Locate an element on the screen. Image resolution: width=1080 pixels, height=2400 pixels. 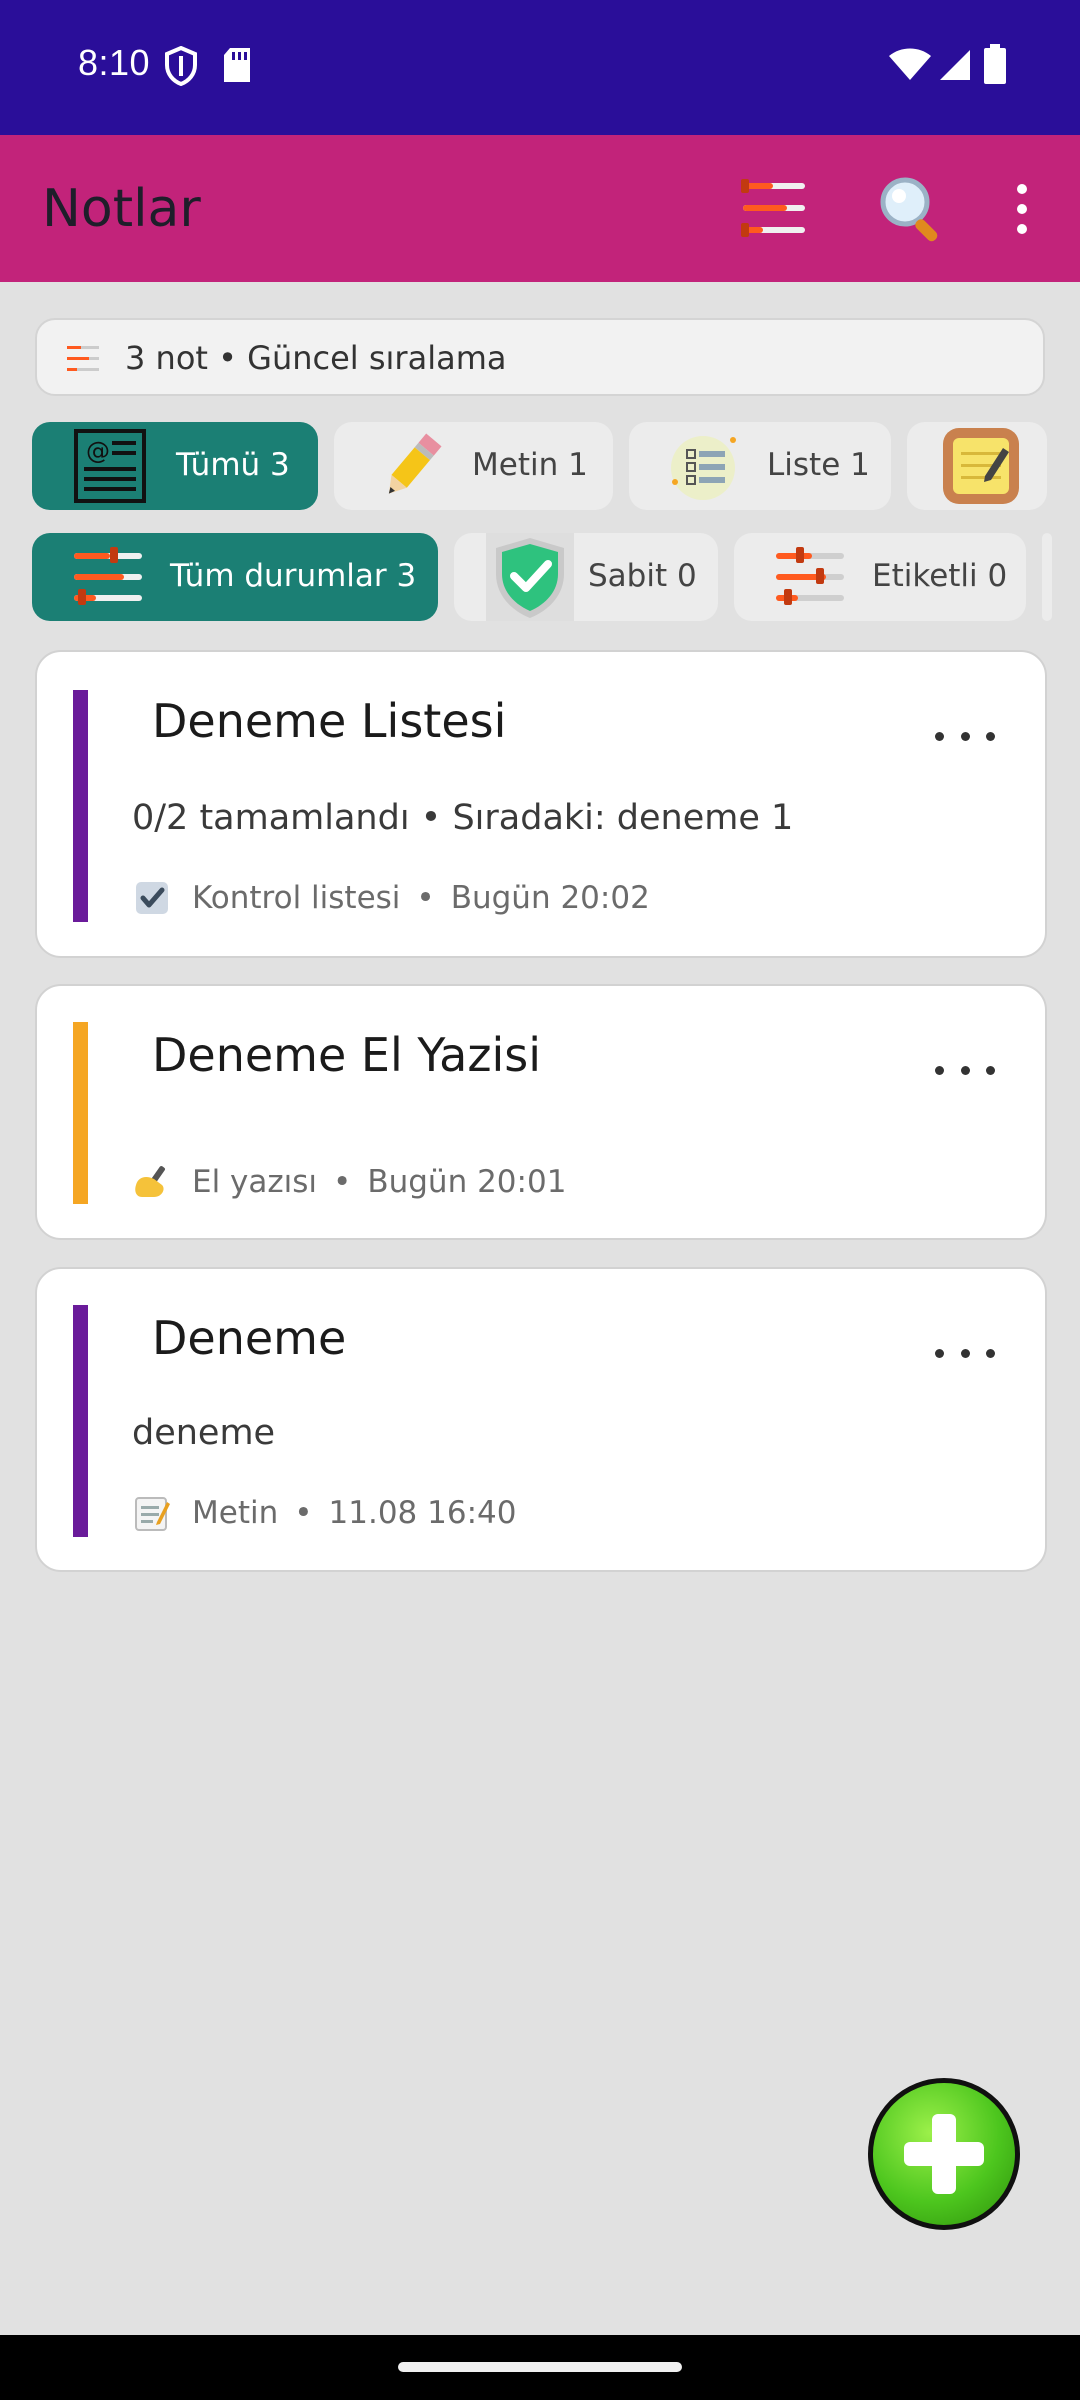
writing-hand-icon is located at coordinates (152, 1182).